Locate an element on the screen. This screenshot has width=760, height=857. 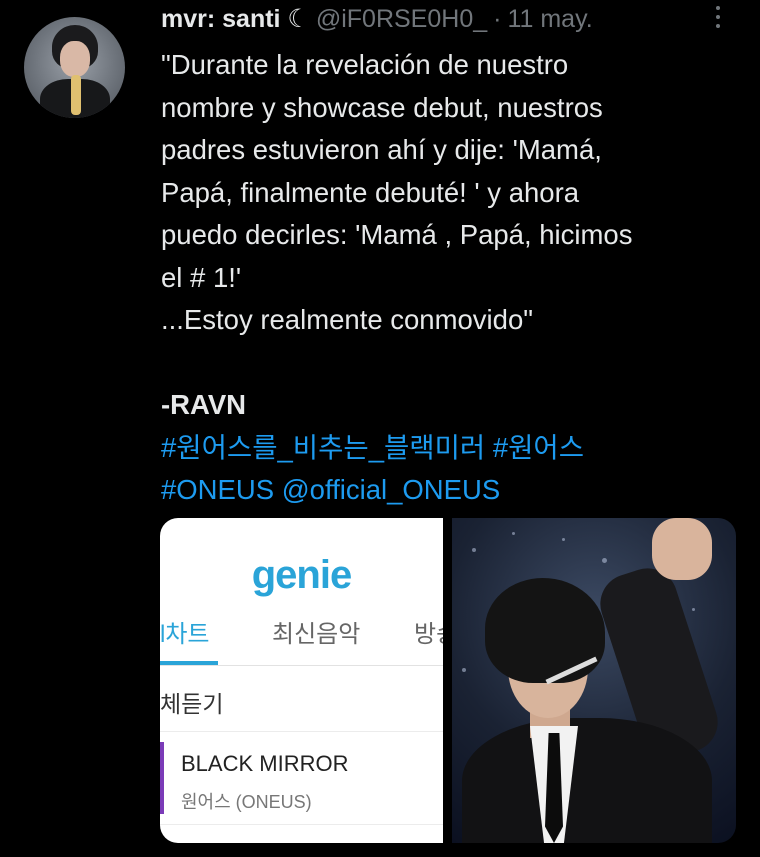
mention-link: @official_ONEUS is located at coordinates (391, 489).